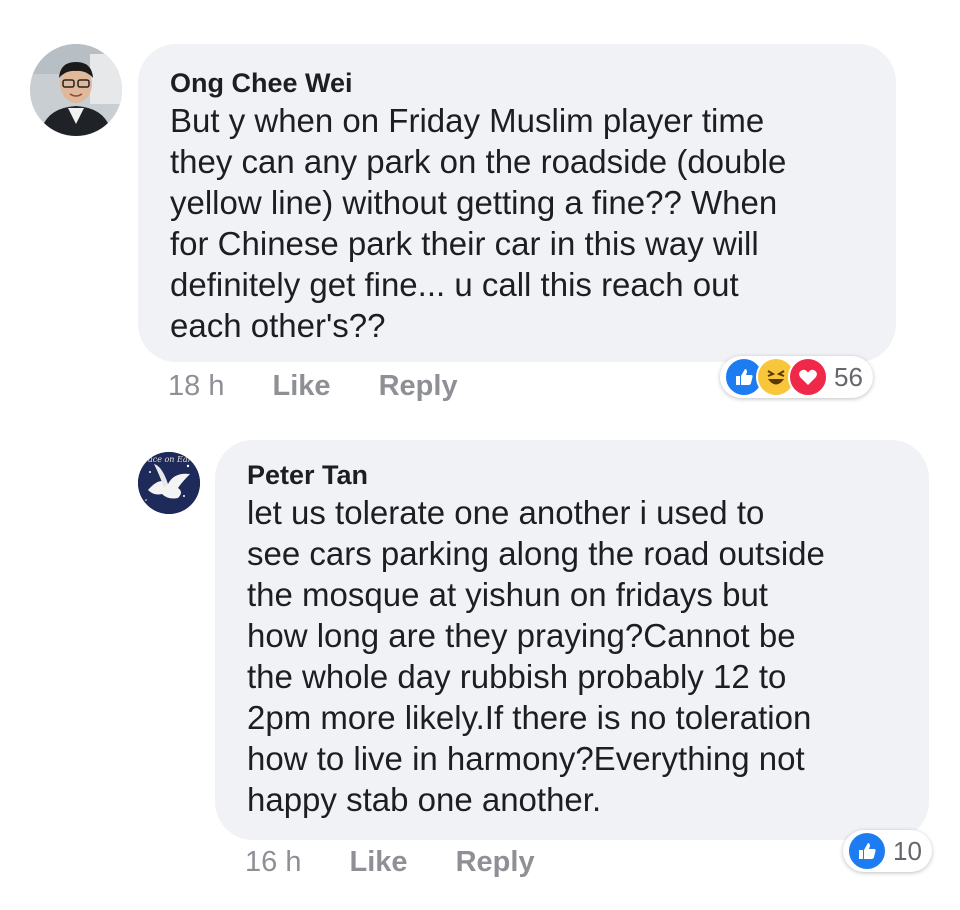 The height and width of the screenshot is (910, 960). What do you see at coordinates (261, 83) in the screenshot?
I see `comment-author: Ong Chee Wei` at bounding box center [261, 83].